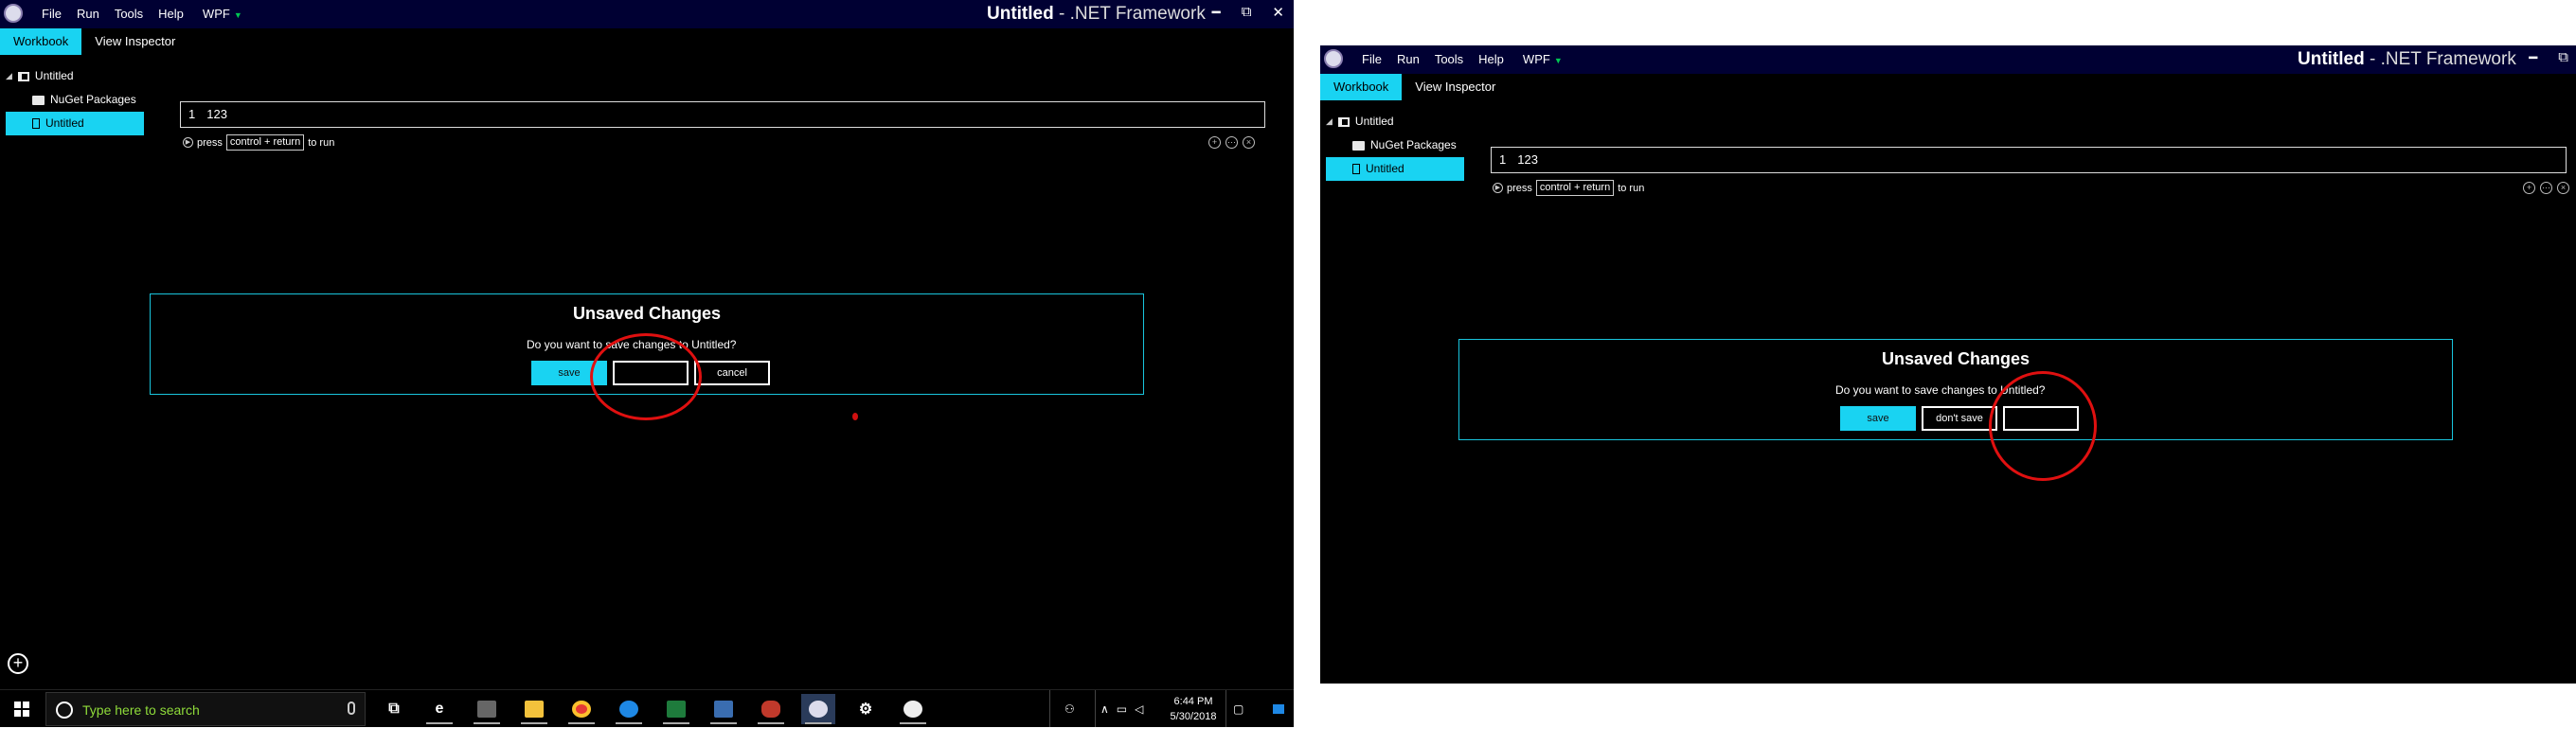 The width and height of the screenshot is (2576, 746). I want to click on paint-icon, so click(771, 709).